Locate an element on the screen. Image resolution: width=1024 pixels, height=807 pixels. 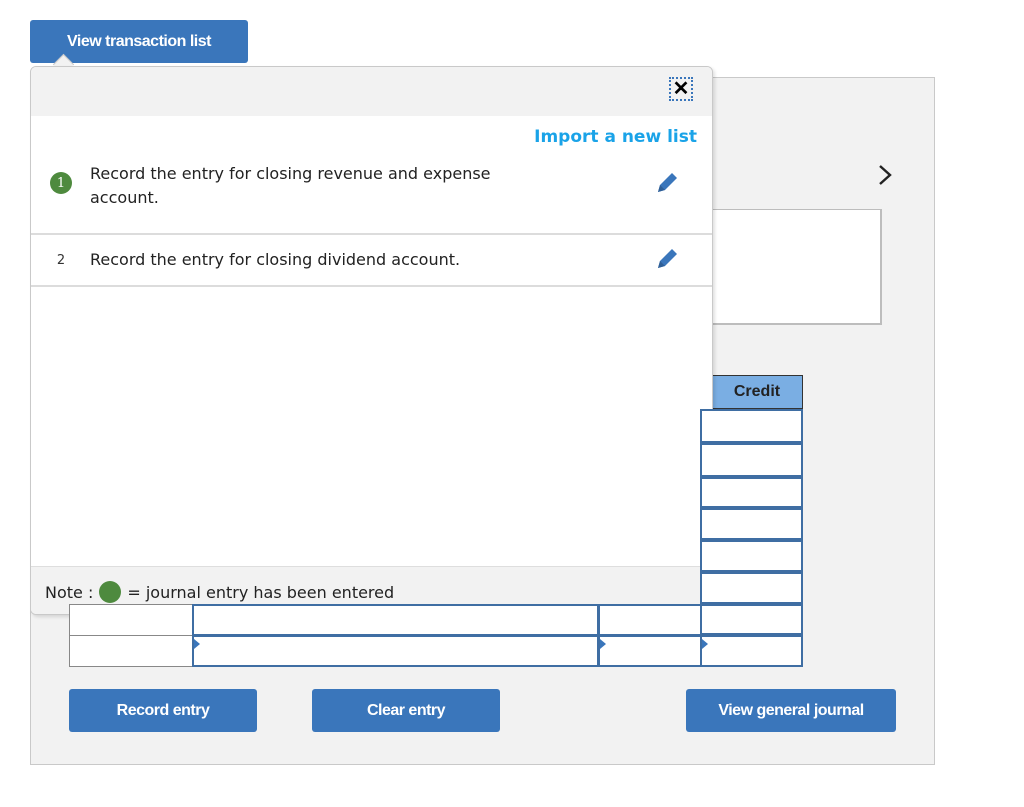
view-general-journal-button: View general journal is located at coordinates (791, 710).